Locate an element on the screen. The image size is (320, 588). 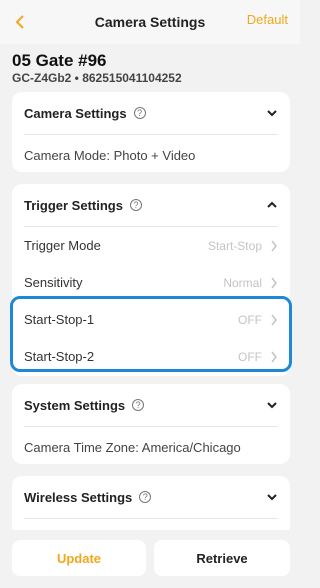
update-button: Update is located at coordinates (79, 558).